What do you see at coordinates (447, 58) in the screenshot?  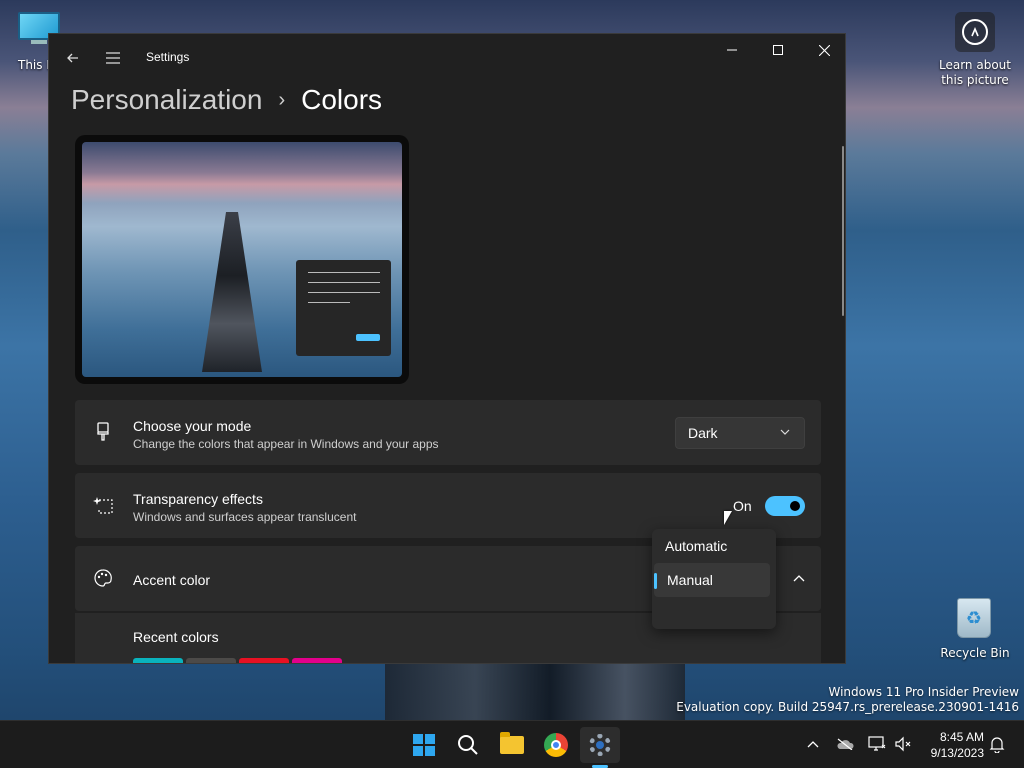 I see `title-bar: Settings` at bounding box center [447, 58].